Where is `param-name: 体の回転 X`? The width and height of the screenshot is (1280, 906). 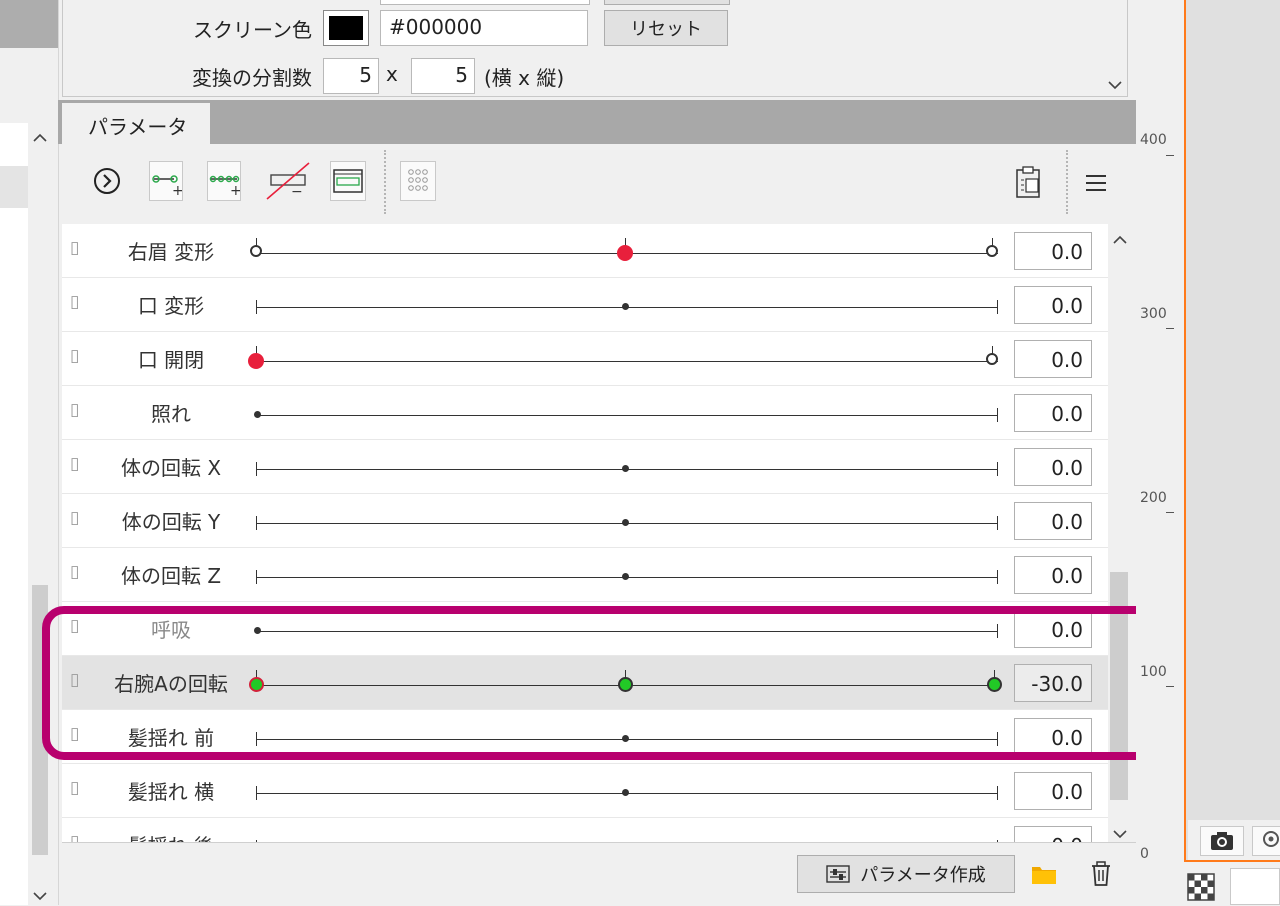 param-name: 体の回転 X is located at coordinates (171, 468).